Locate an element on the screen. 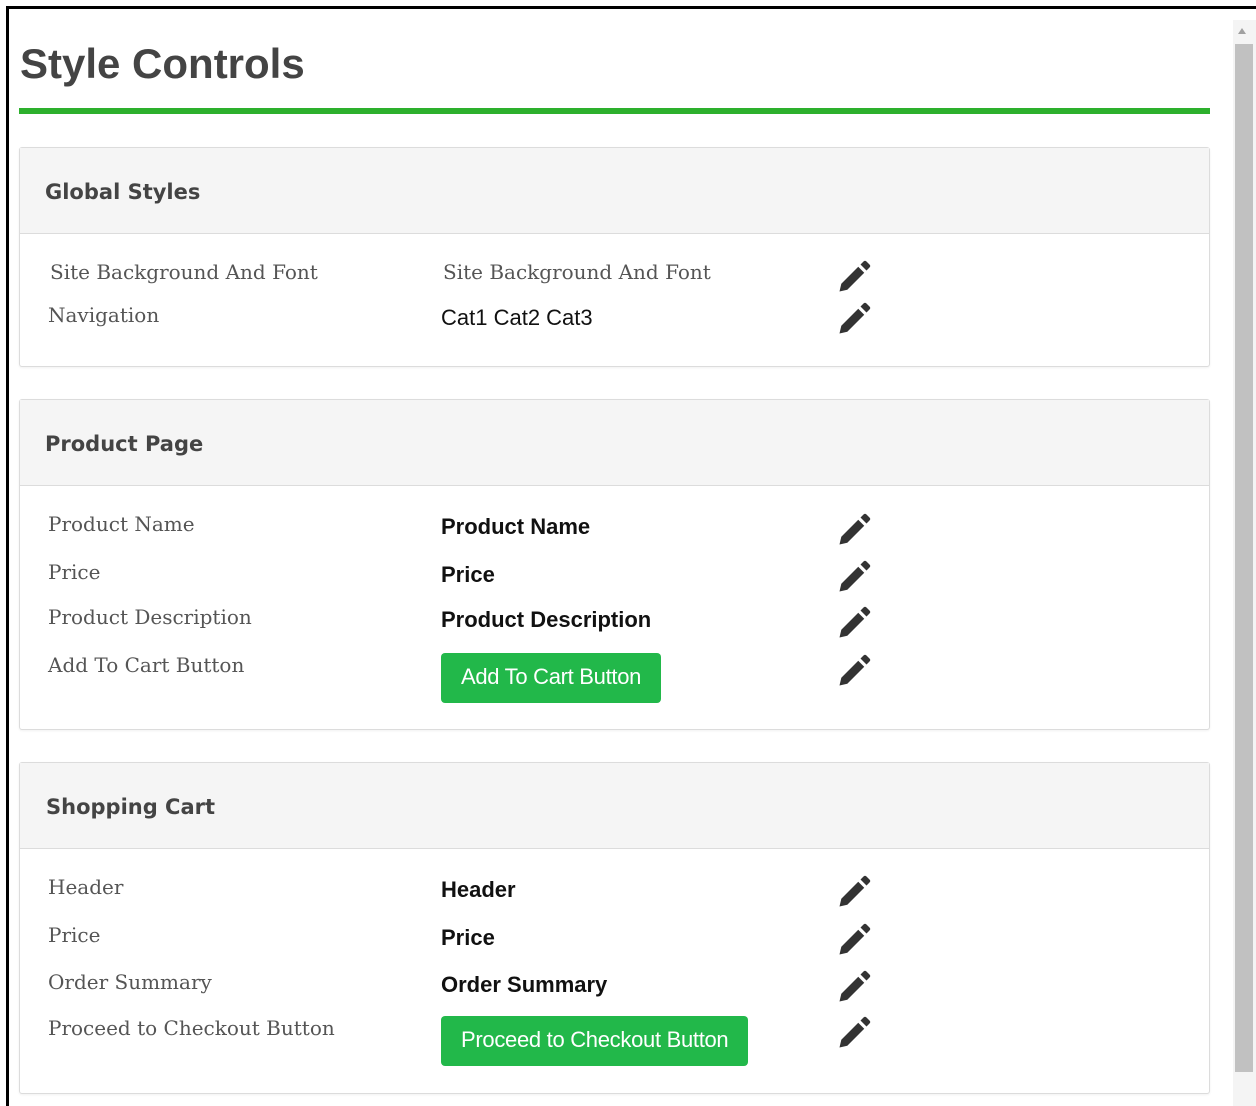  title-underline is located at coordinates (614, 111).